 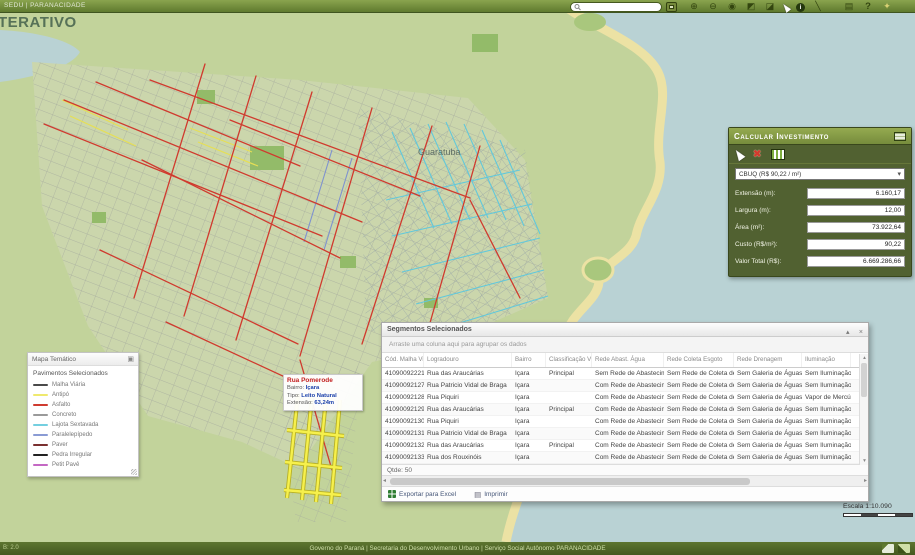 I want to click on invest-tools: ✖, so click(x=820, y=154).